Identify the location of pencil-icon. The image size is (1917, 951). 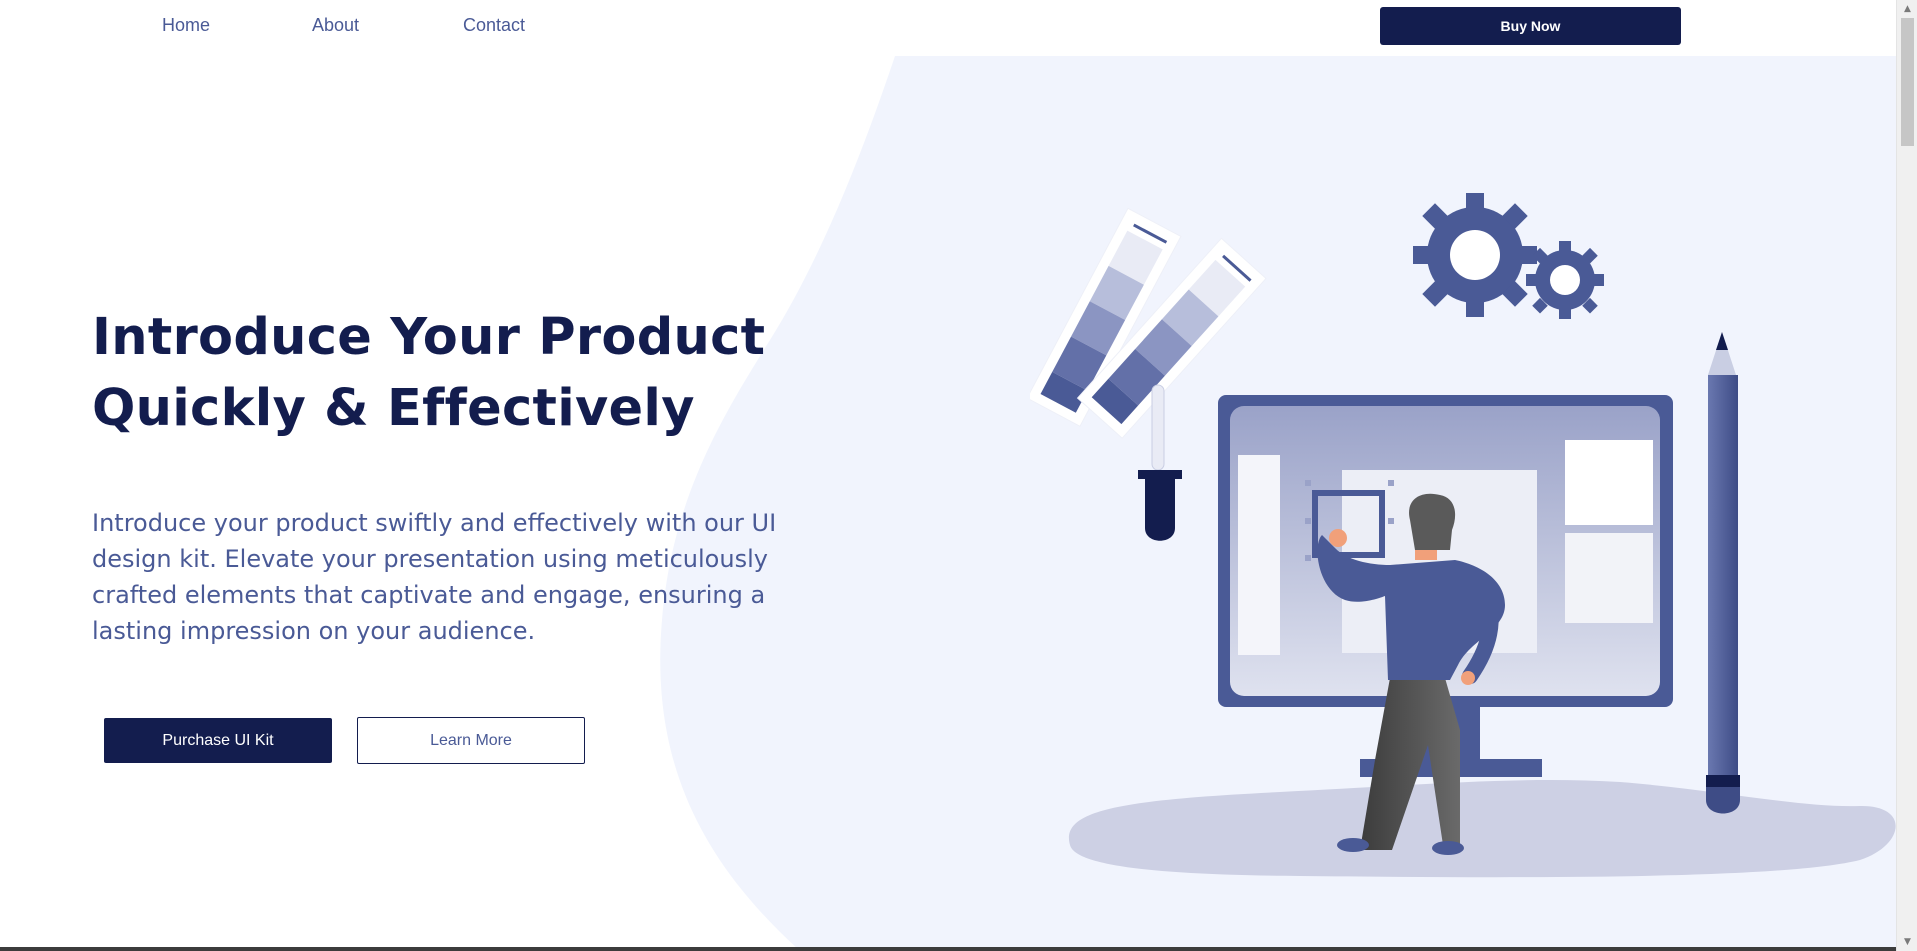
(1723, 573).